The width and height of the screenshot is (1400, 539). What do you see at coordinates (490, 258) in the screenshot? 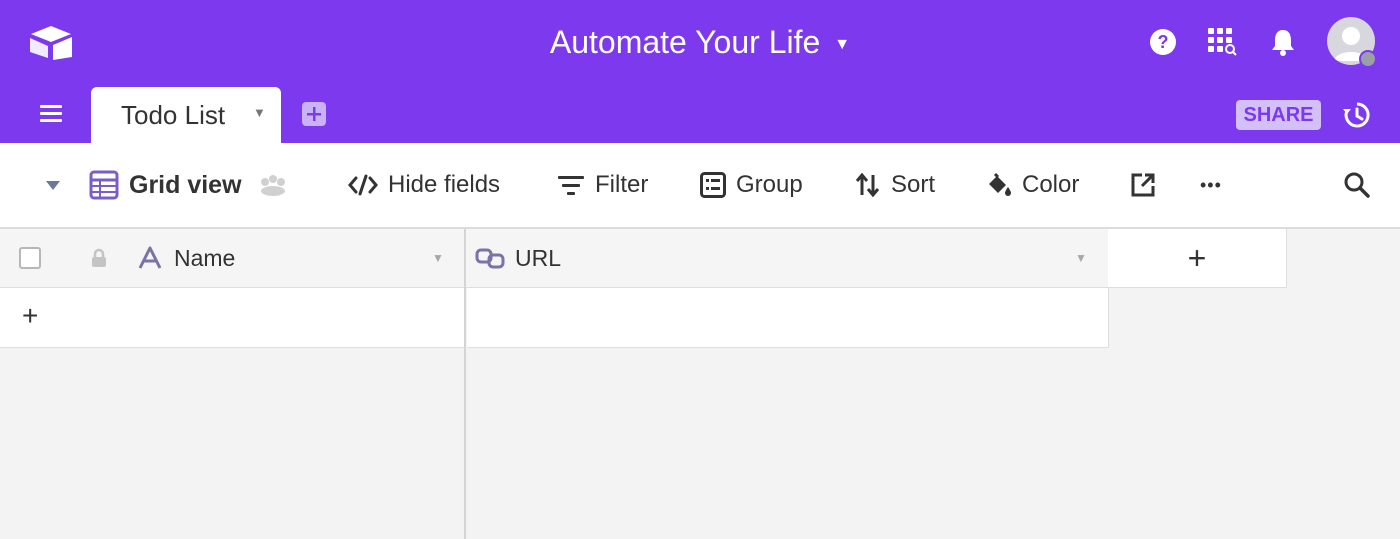
I see `url-link-icon` at bounding box center [490, 258].